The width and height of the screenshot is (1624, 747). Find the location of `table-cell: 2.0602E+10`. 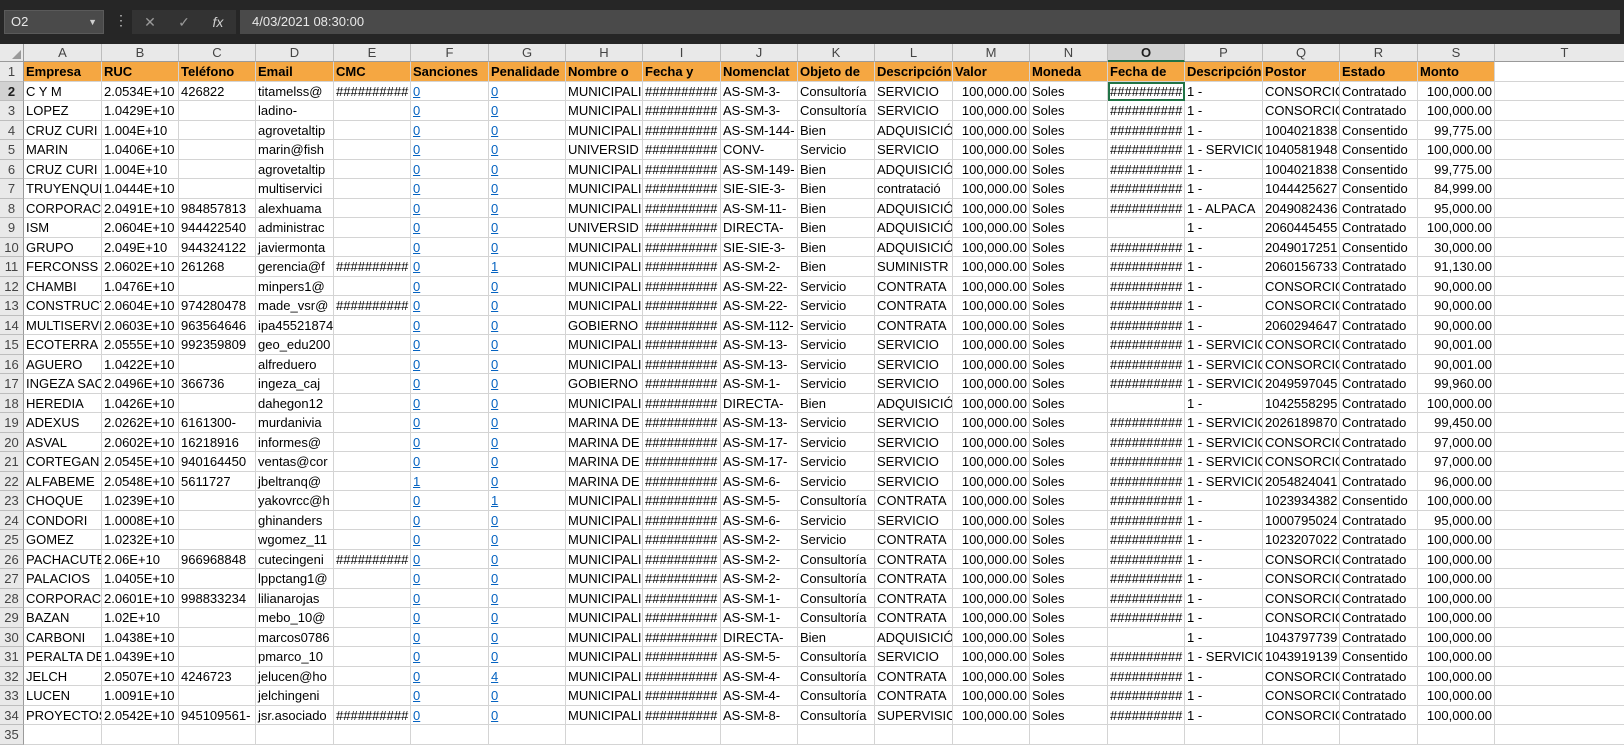

table-cell: 2.0602E+10 is located at coordinates (140, 267).